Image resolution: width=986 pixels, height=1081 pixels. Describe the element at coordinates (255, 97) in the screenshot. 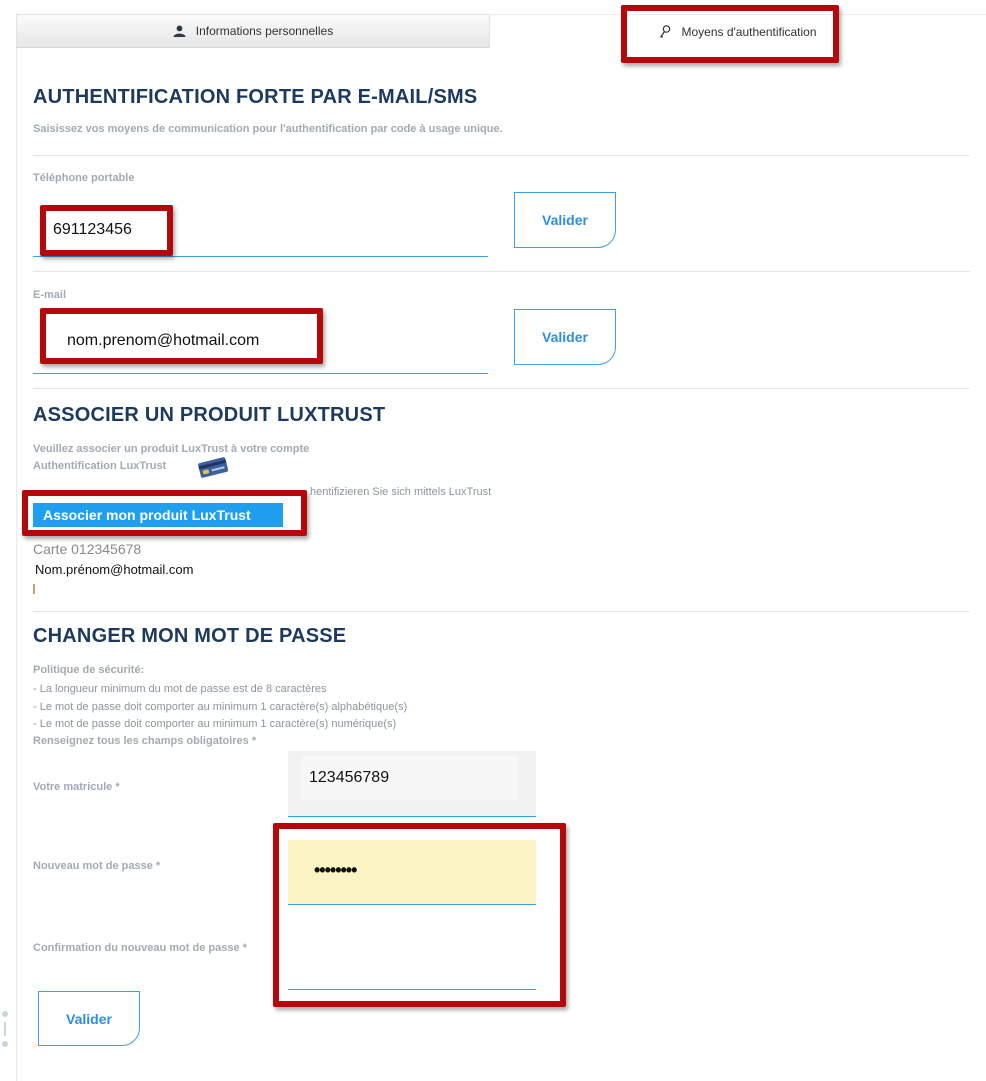

I see `auth-section-title: AUTHENTIFICATION FORTE PAR E-MAIL/SMS` at that location.